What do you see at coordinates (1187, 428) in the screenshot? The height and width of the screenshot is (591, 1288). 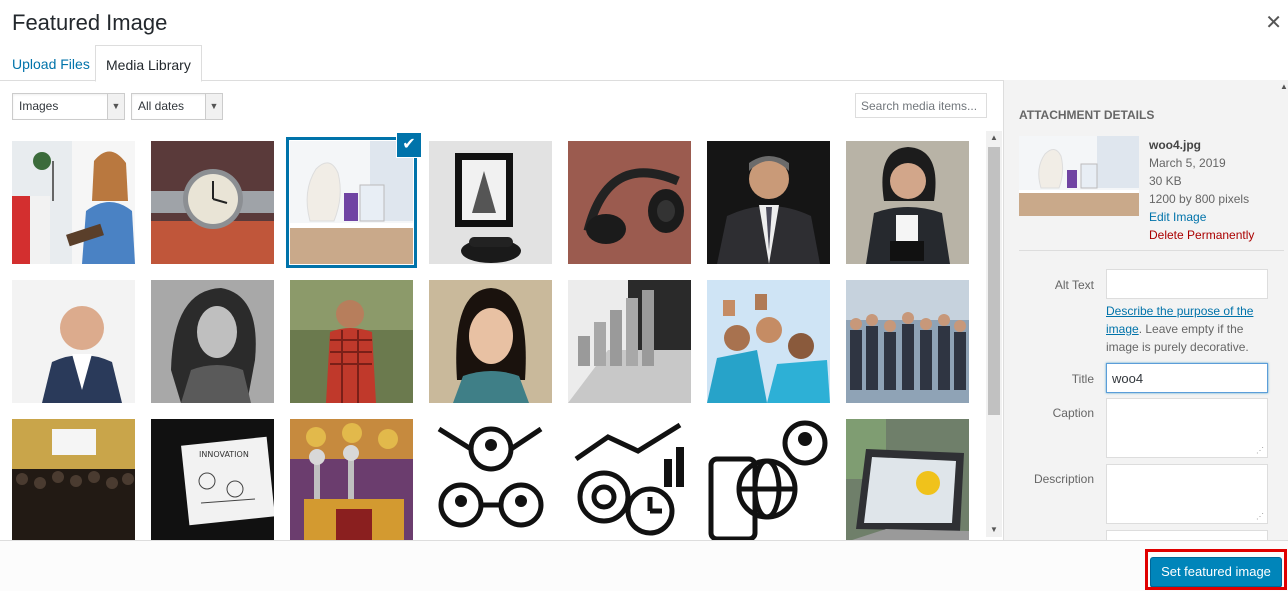 I see `caption-field: ⋰` at bounding box center [1187, 428].